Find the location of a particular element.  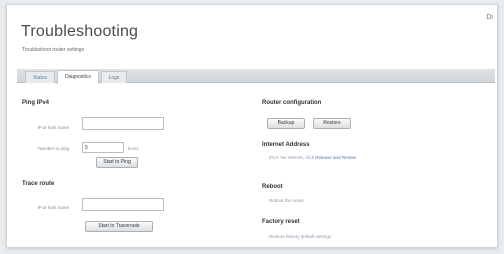

traceroute-section-title: Trace route is located at coordinates (38, 184).